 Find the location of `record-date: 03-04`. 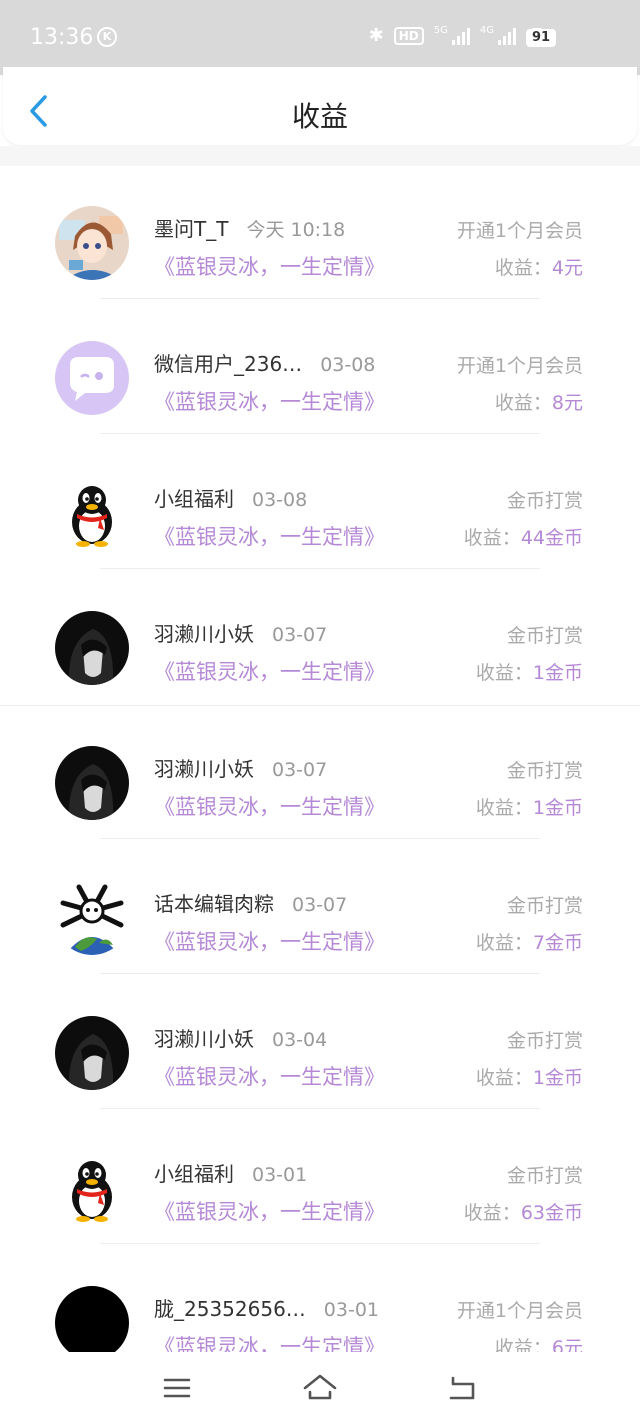

record-date: 03-04 is located at coordinates (300, 1040).